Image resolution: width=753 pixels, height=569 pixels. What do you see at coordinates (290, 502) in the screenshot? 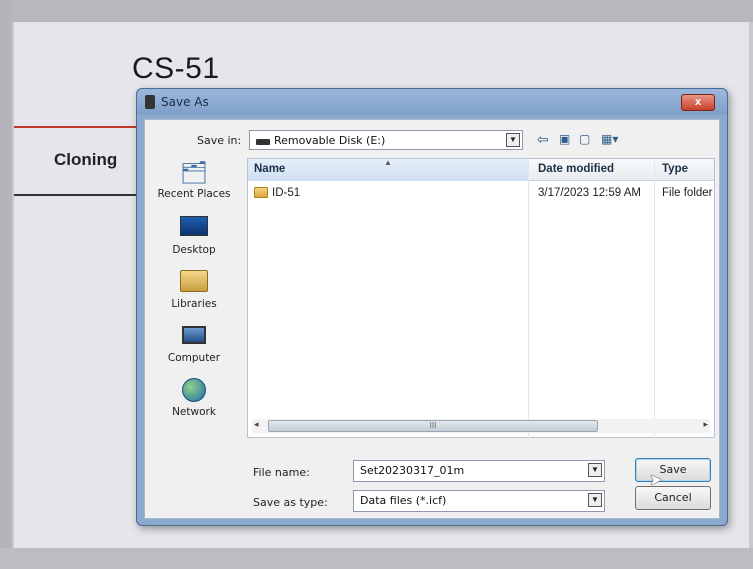
I see `save-as-type-label: Save as type:` at bounding box center [290, 502].